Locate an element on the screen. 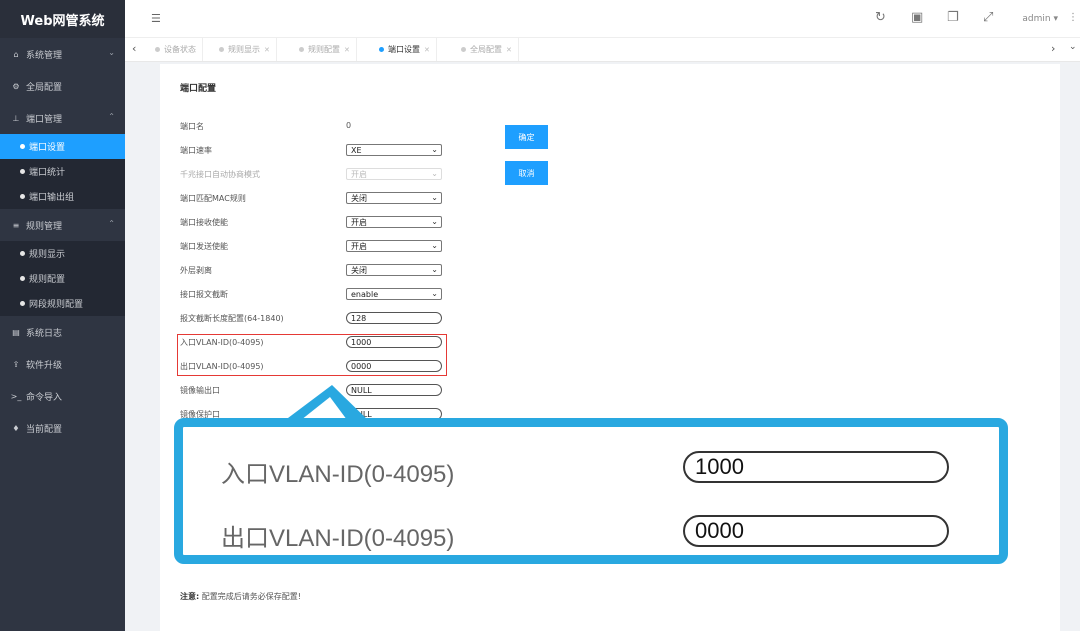 This screenshot has height=631, width=1080. rx-enable-select: 开启 ⌄ is located at coordinates (394, 222).